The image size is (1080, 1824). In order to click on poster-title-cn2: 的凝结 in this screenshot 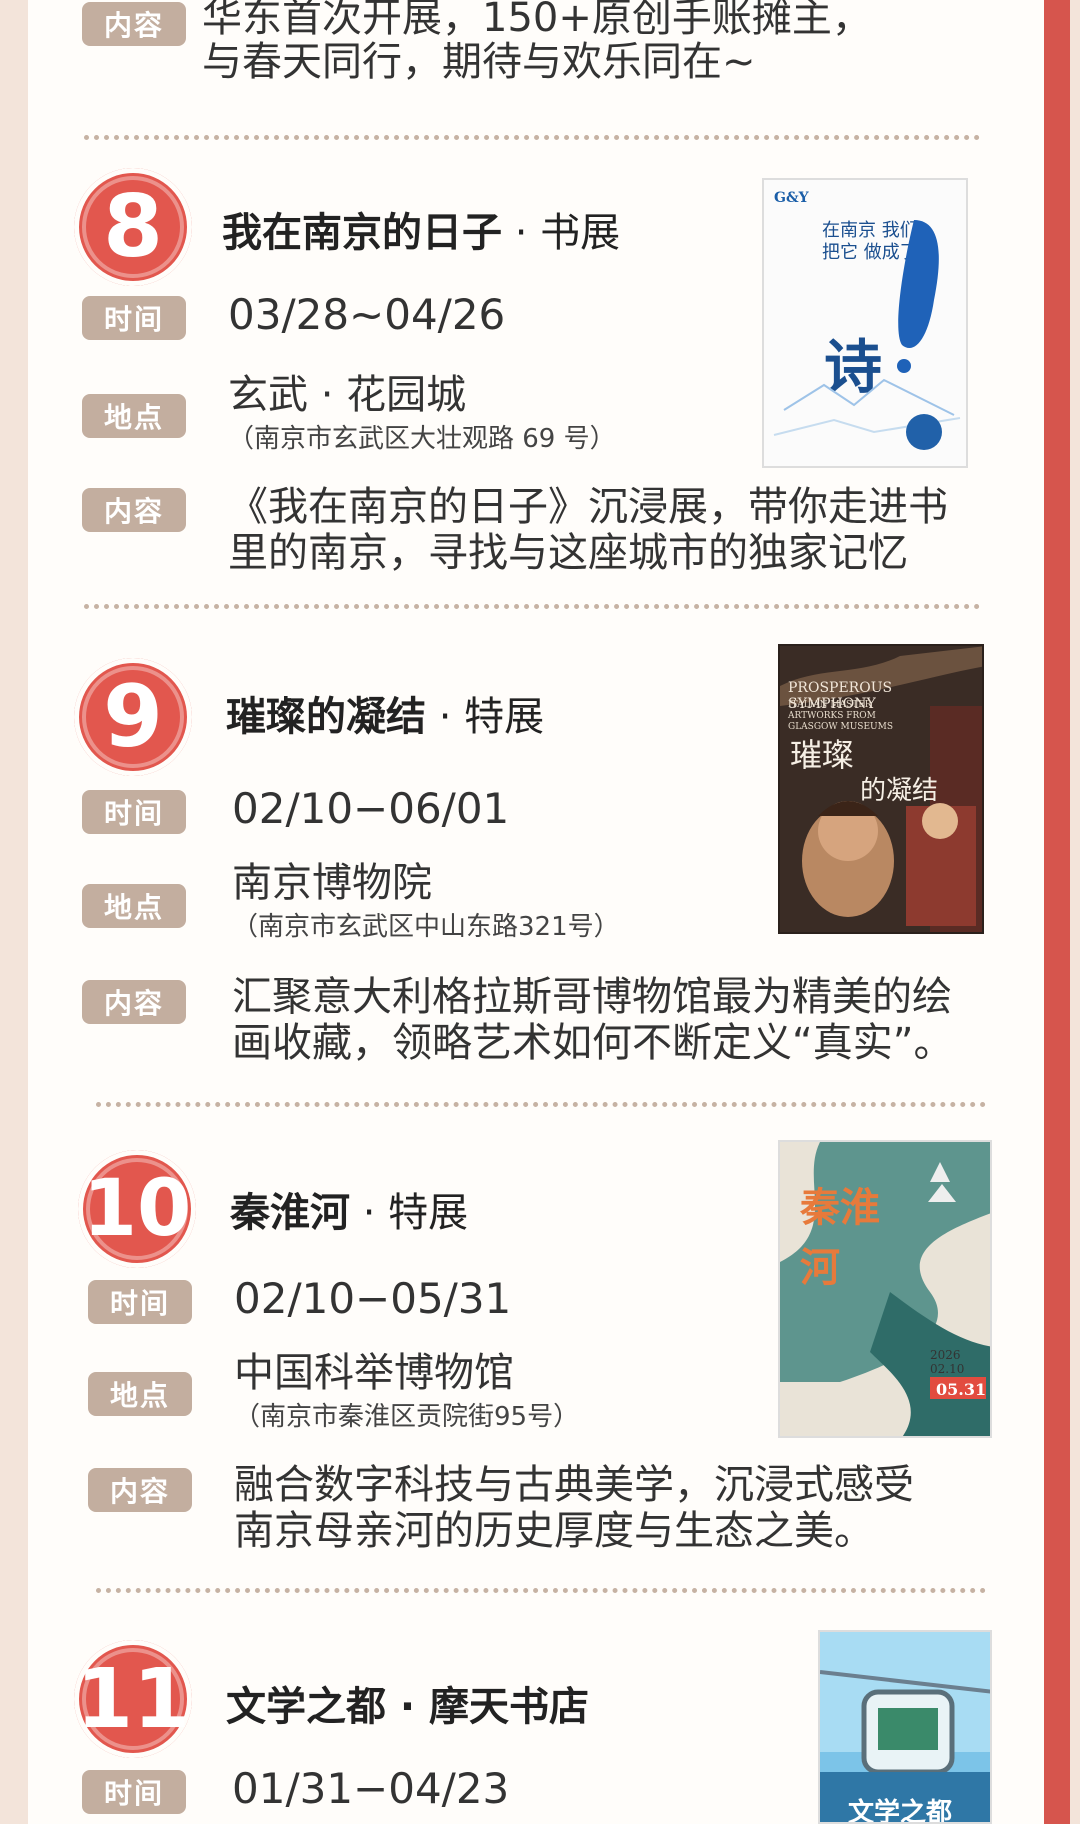, I will do `click(899, 791)`.